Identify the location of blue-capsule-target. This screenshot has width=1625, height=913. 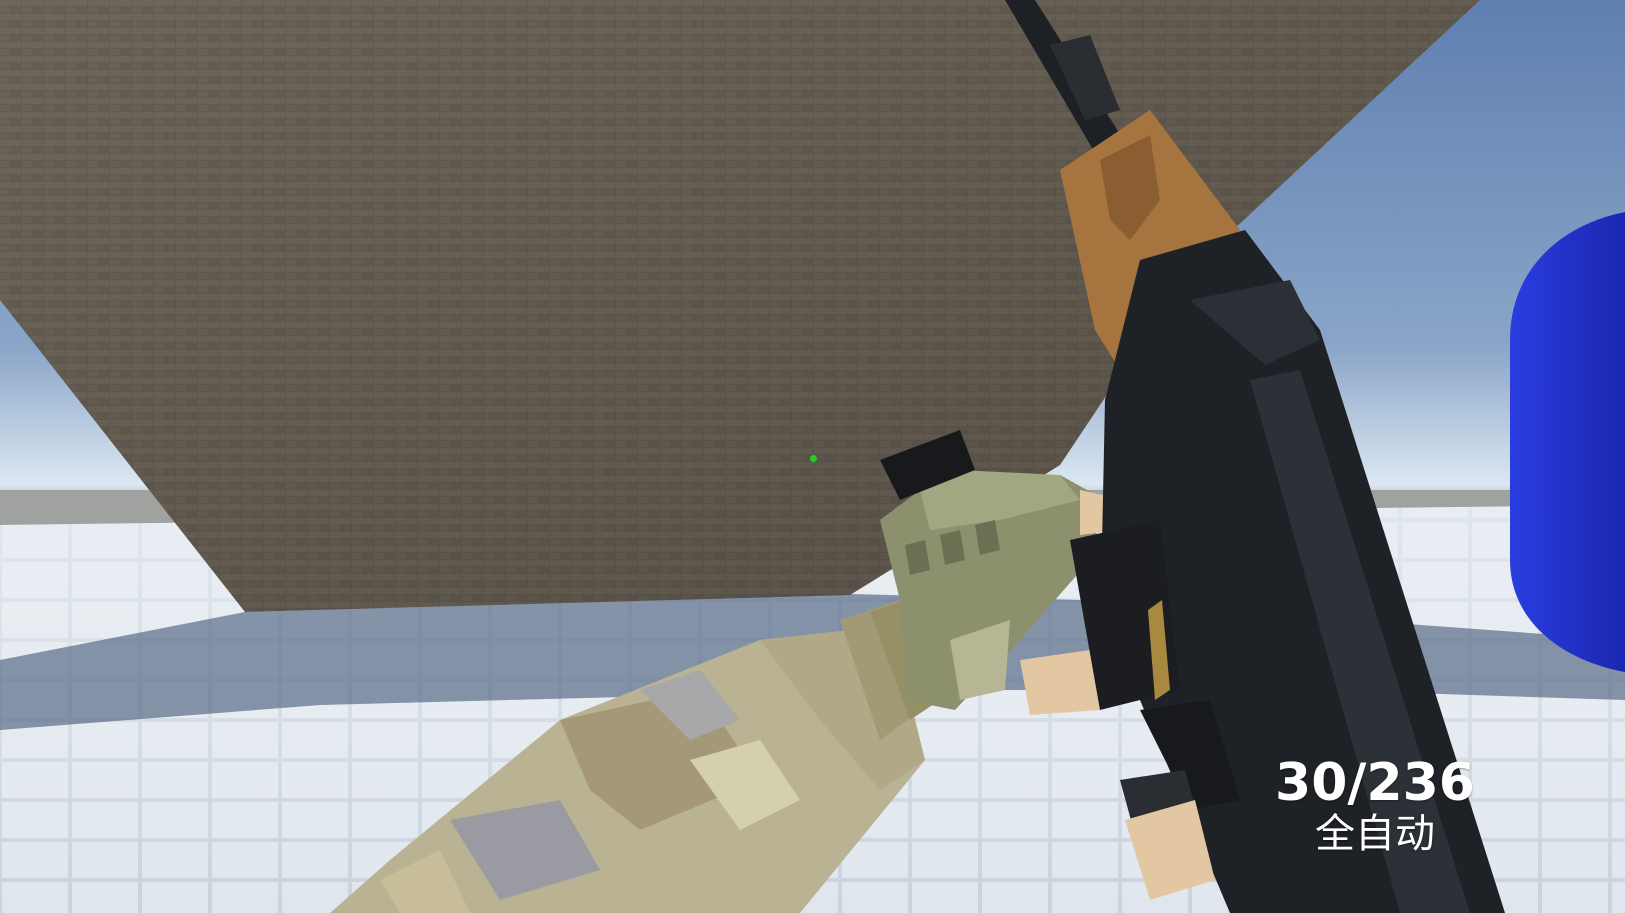
(1567, 442).